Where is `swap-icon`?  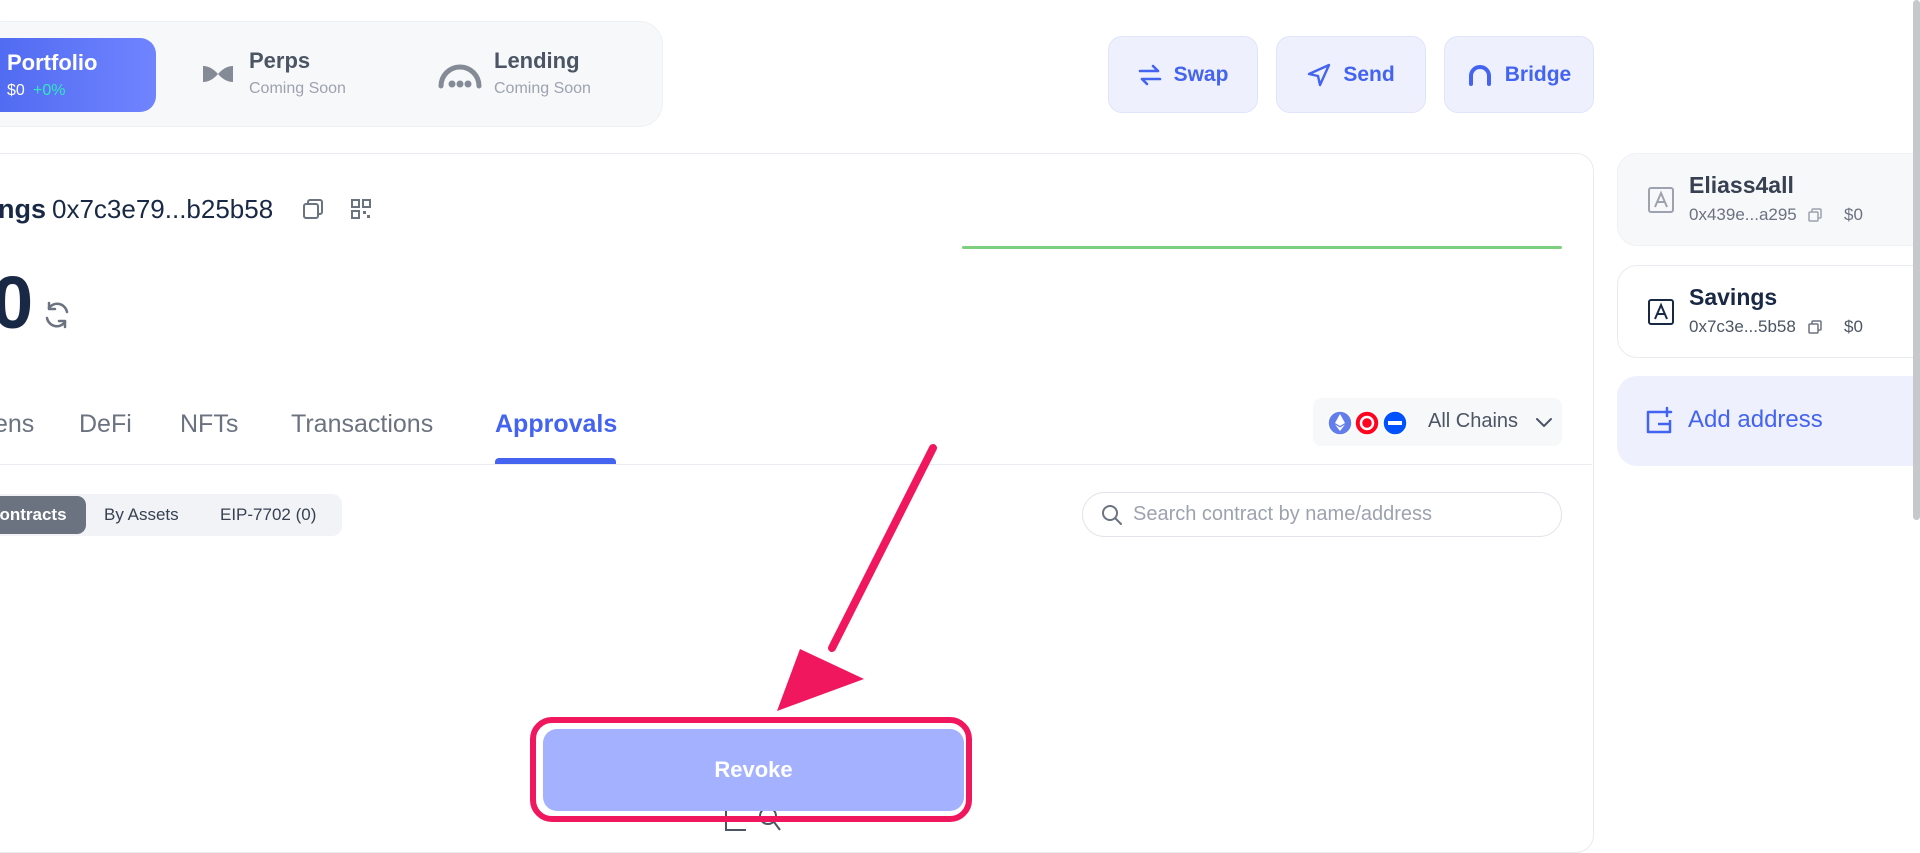 swap-icon is located at coordinates (1149, 74).